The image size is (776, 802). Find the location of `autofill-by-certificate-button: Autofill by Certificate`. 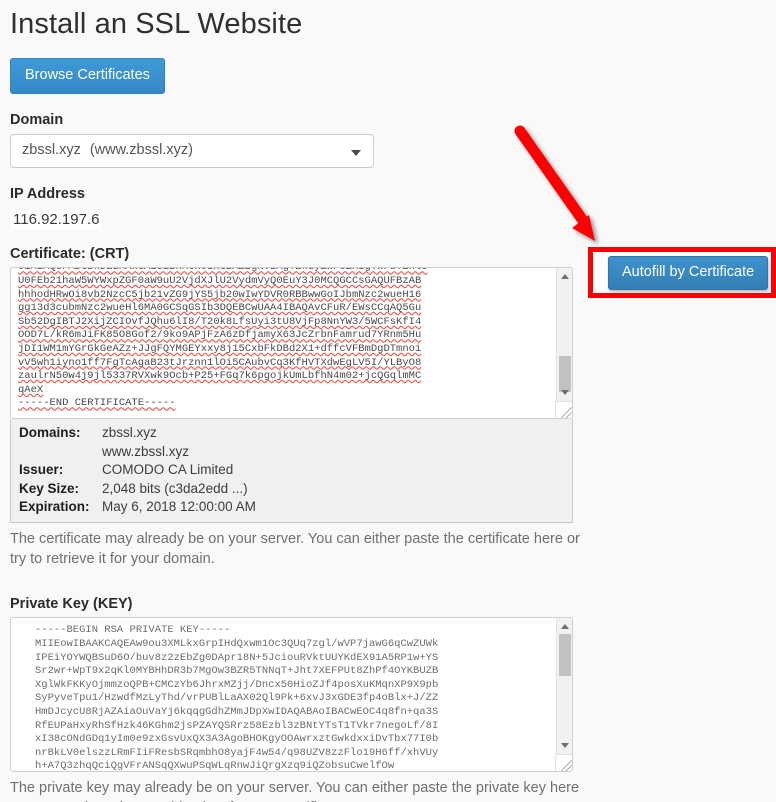

autofill-by-certificate-button: Autofill by Certificate is located at coordinates (688, 273).